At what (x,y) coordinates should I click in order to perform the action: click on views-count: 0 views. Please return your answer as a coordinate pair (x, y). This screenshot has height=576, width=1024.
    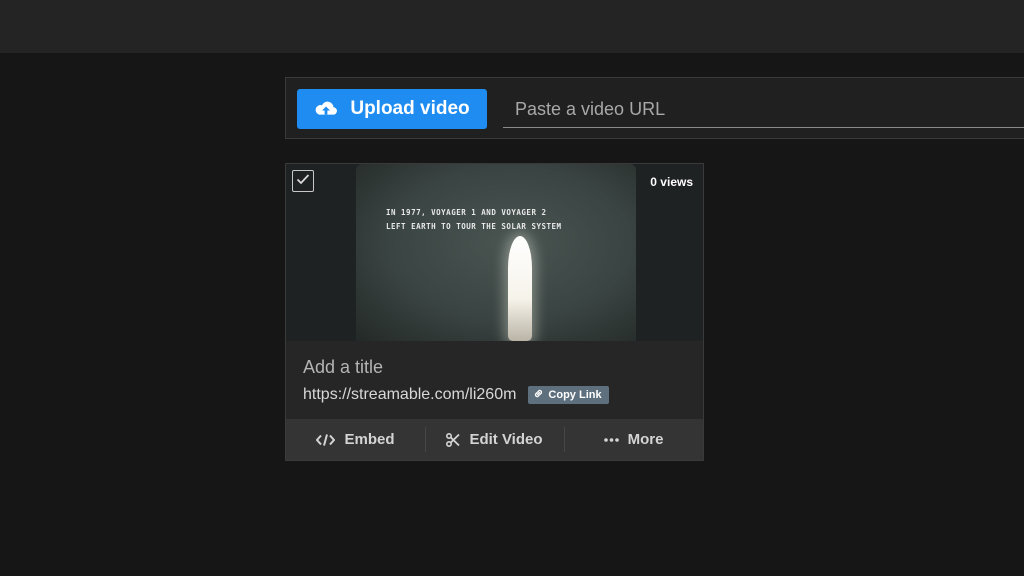
    Looking at the image, I should click on (671, 182).